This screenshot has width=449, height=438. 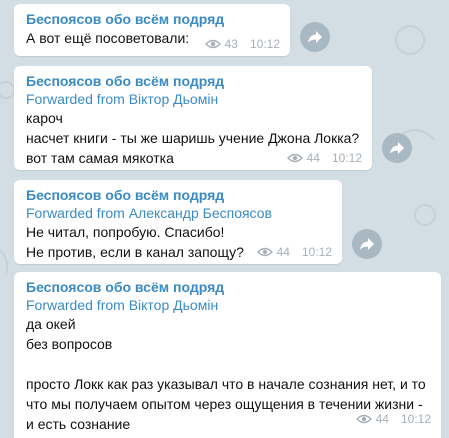 What do you see at coordinates (69, 344) in the screenshot?
I see `message-text-line: без вопросов` at bounding box center [69, 344].